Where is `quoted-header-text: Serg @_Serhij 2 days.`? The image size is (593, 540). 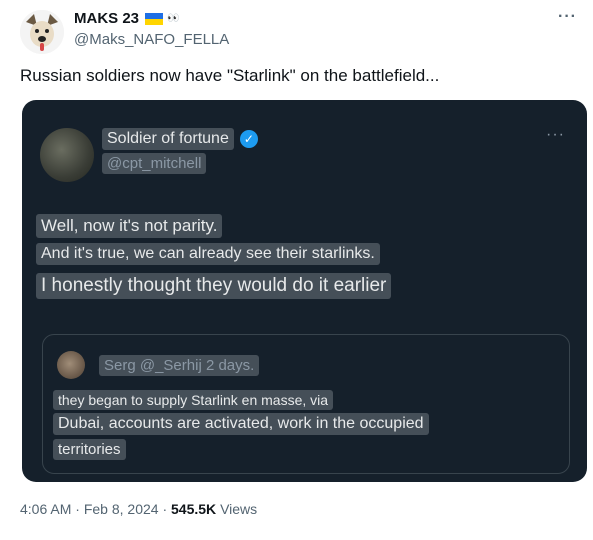 quoted-header-text: Serg @_Serhij 2 days. is located at coordinates (179, 365).